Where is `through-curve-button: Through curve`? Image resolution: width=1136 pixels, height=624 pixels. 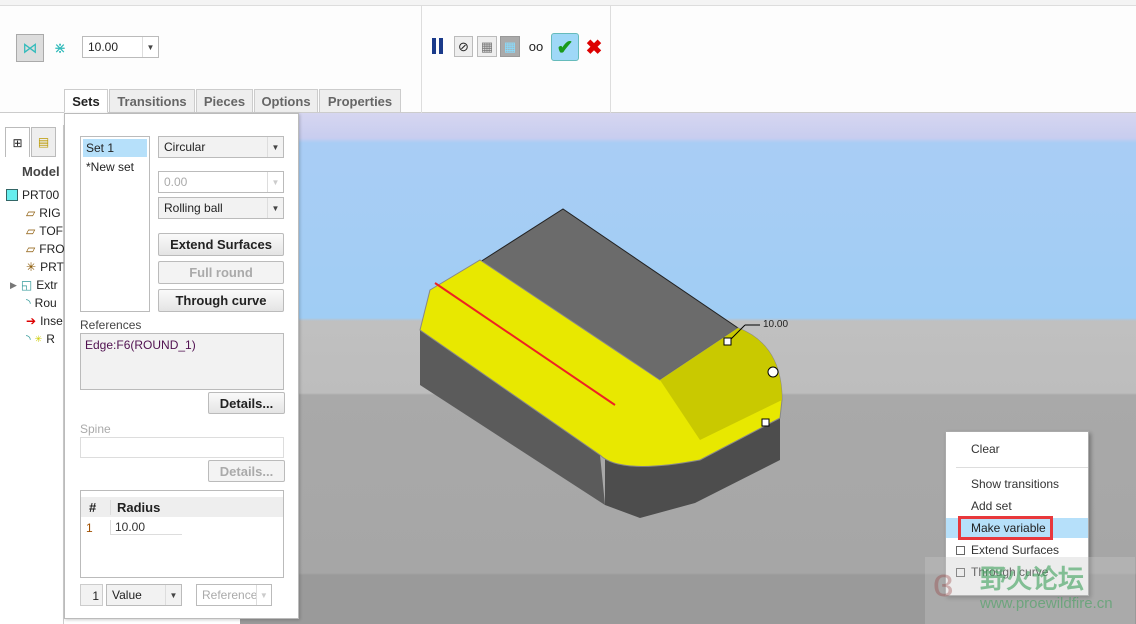
through-curve-button: Through curve is located at coordinates (221, 300).